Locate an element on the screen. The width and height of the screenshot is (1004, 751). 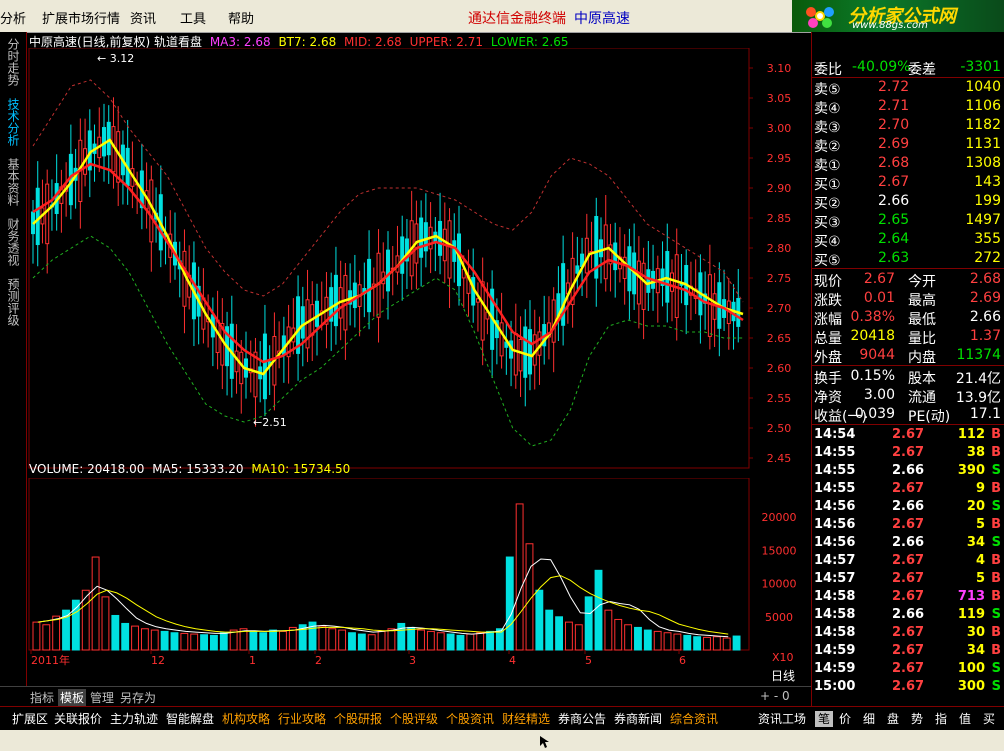
price-tick-label: 2.65 is located at coordinates (779, 338).